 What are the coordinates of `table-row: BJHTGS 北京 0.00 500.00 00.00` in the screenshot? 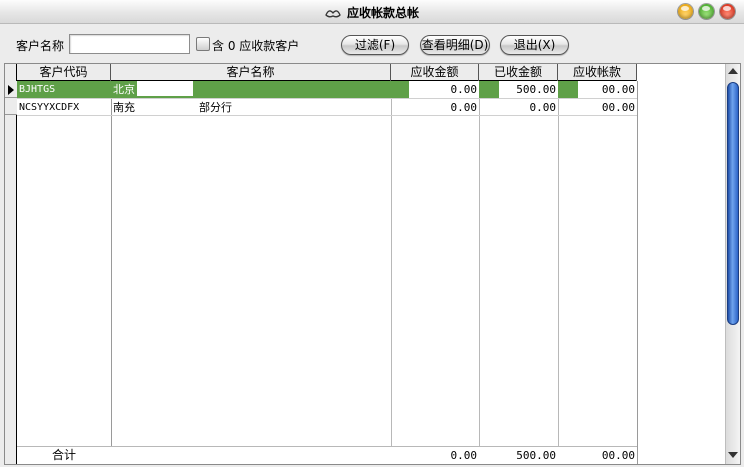 It's located at (327, 89).